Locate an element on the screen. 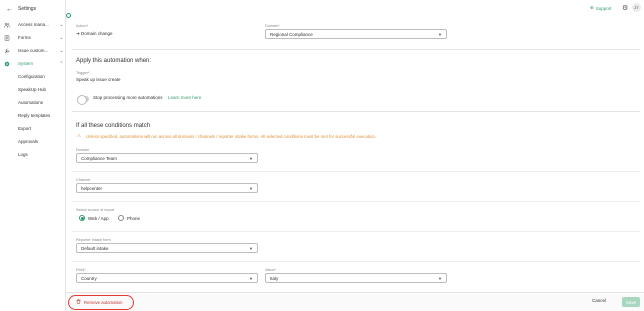 Image resolution: width=644 pixels, height=311 pixels. collapse-sidebar-toggle is located at coordinates (68, 15).